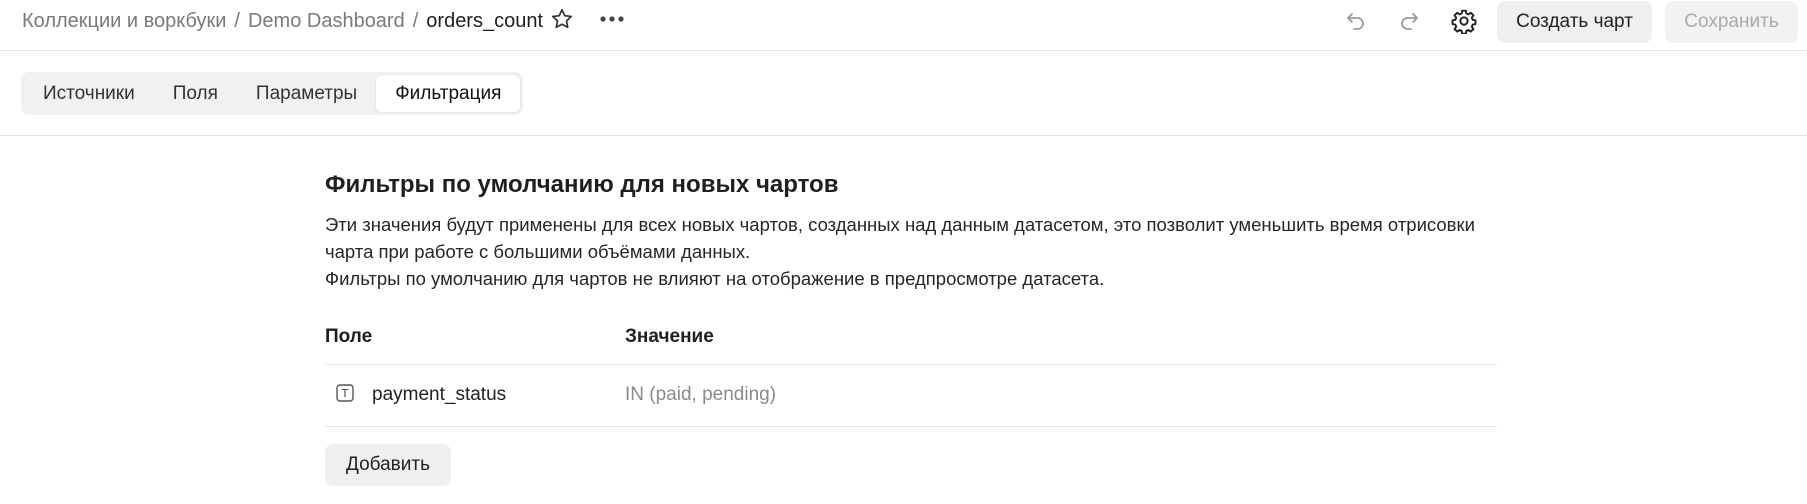 This screenshot has height=504, width=1807. Describe the element at coordinates (582, 184) in the screenshot. I see `page-title: Фильтры по умолчанию для новых чартов` at that location.